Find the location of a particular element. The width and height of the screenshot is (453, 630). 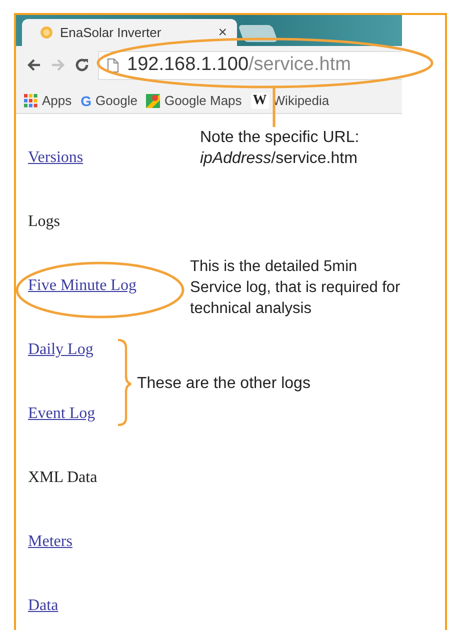

bookmark: G Google is located at coordinates (109, 100).